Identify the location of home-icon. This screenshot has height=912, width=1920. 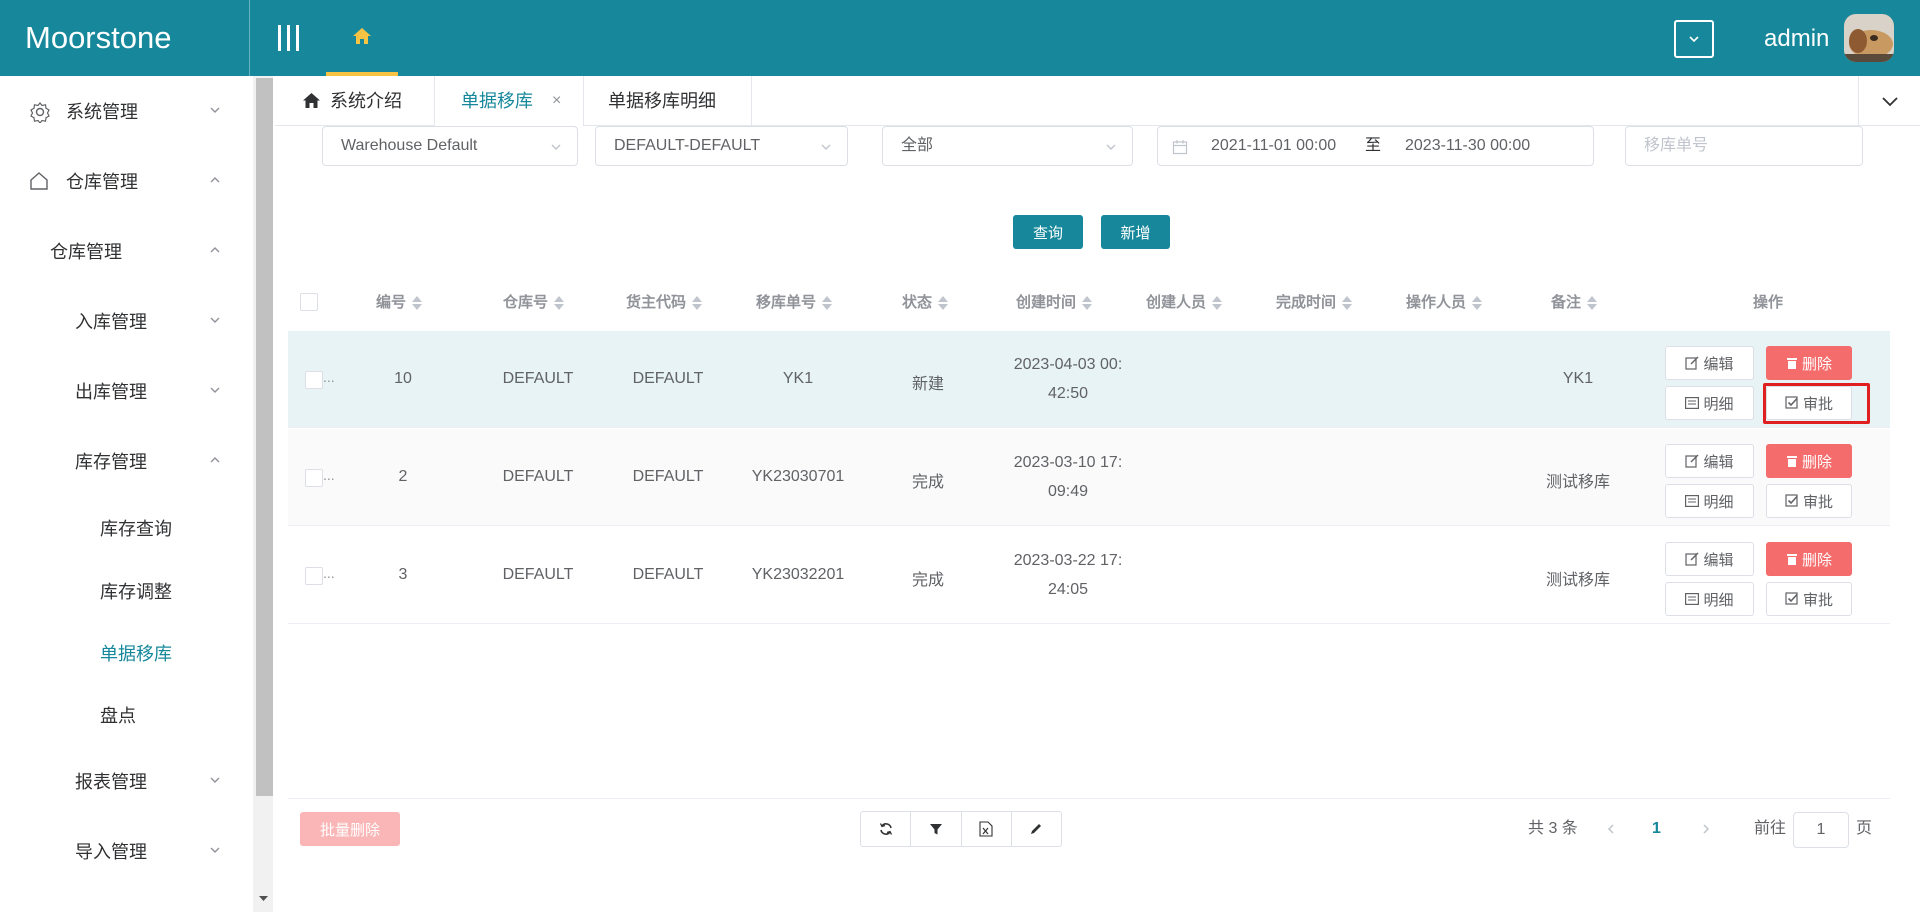
(362, 38).